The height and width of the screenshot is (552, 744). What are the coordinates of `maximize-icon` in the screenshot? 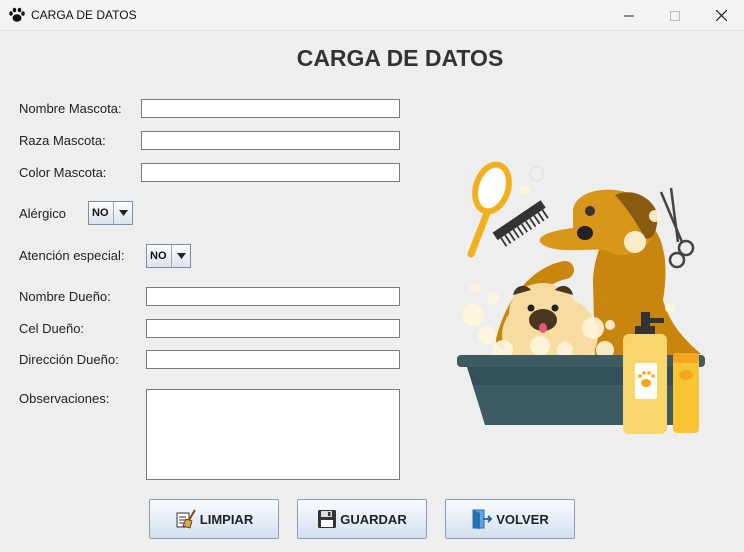 It's located at (675, 15).